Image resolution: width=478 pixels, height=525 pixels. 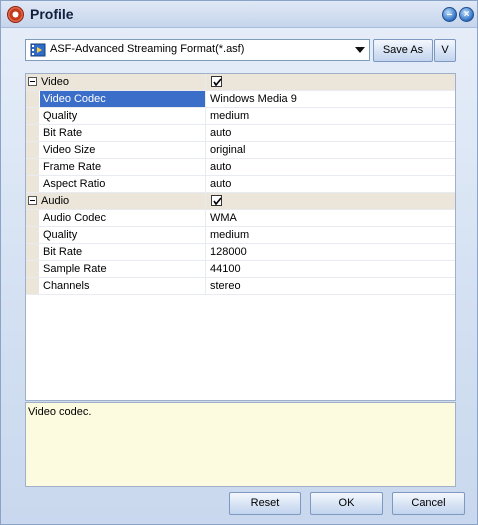 I want to click on group-label: Video, so click(x=123, y=82).